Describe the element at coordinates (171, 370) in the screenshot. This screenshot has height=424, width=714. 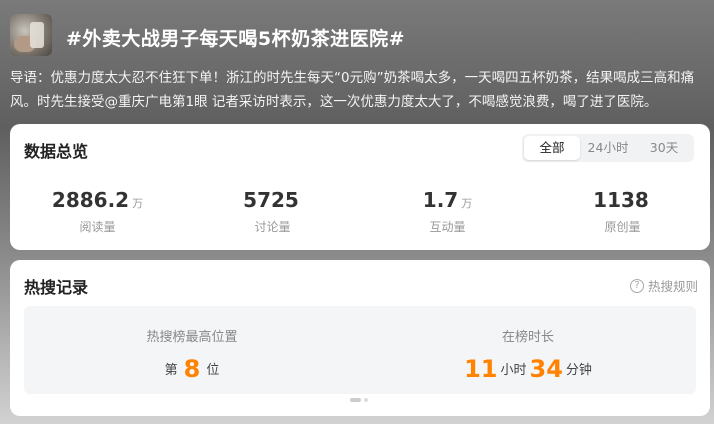
I see `peak-prefix: 第` at that location.